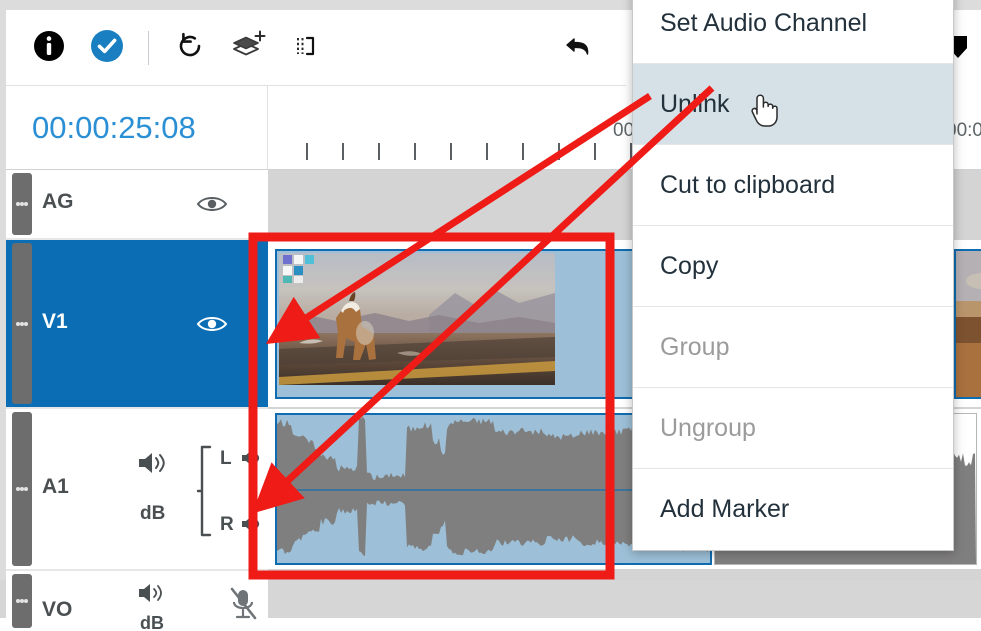 This screenshot has height=631, width=981. I want to click on context-menu-item-add-marker: Add Marker, so click(793, 509).